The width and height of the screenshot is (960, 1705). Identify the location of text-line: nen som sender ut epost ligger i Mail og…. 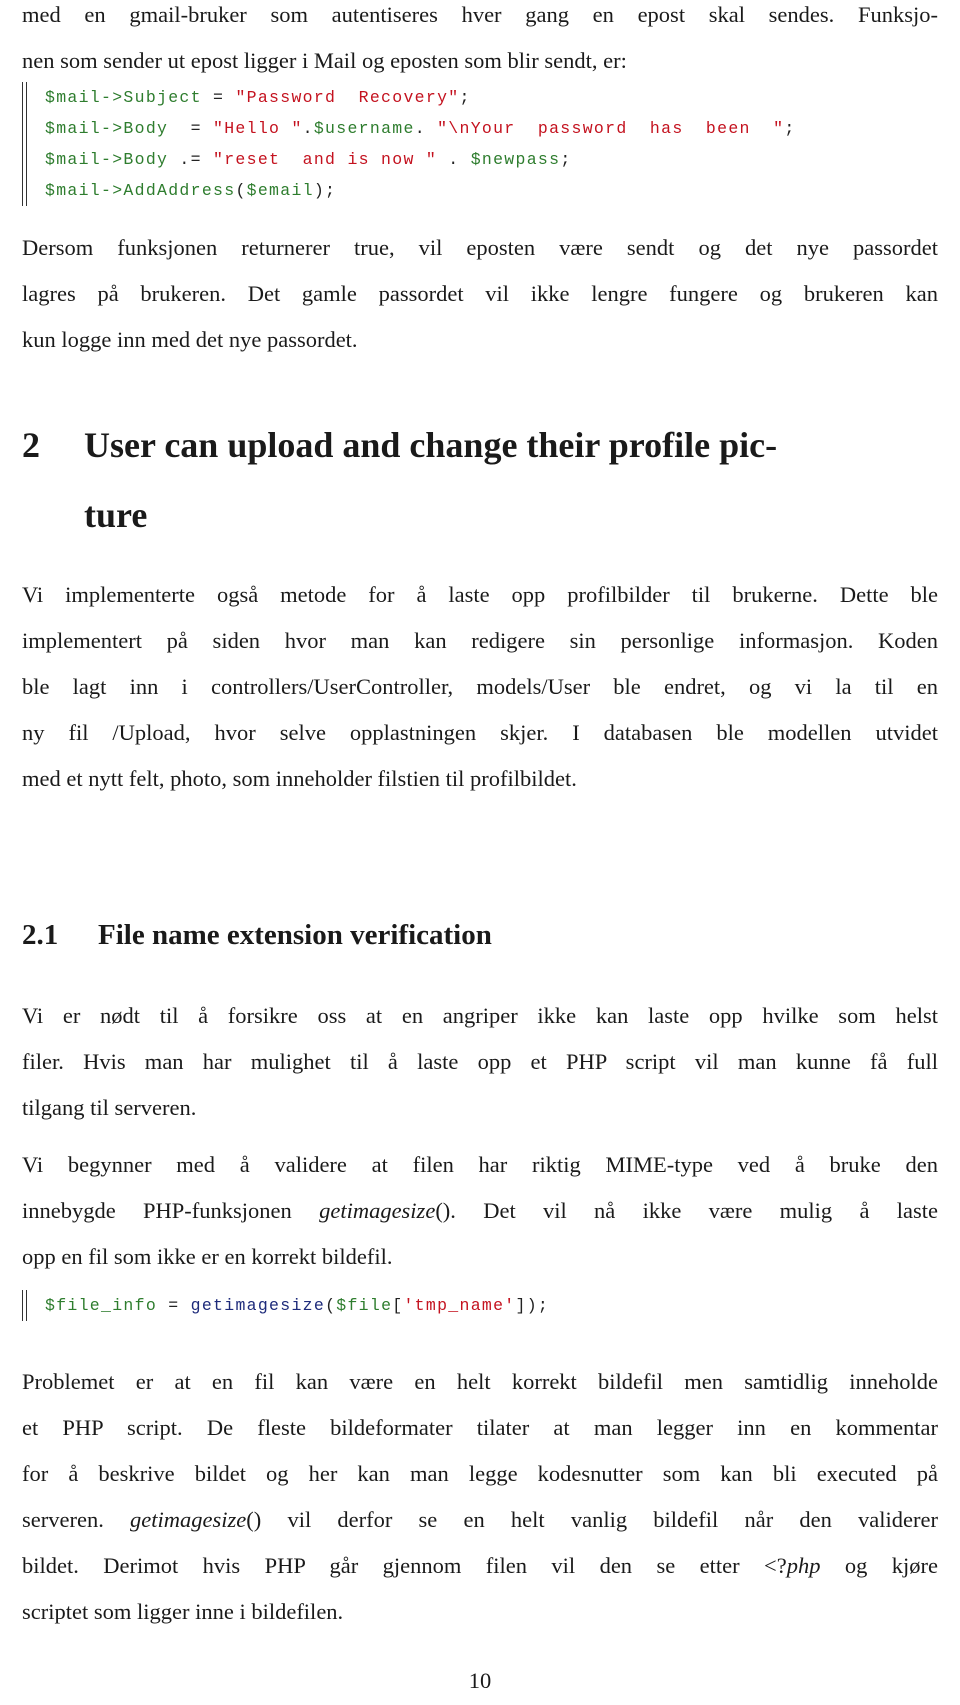
(324, 60).